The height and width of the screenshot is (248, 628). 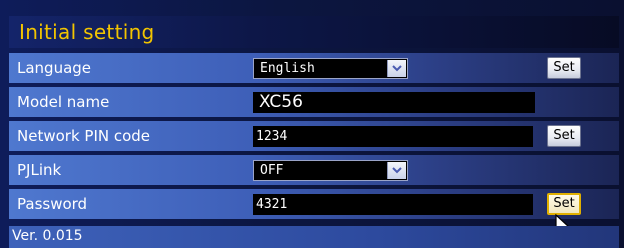 I want to click on pjlink-select-value: OFF, so click(x=272, y=170).